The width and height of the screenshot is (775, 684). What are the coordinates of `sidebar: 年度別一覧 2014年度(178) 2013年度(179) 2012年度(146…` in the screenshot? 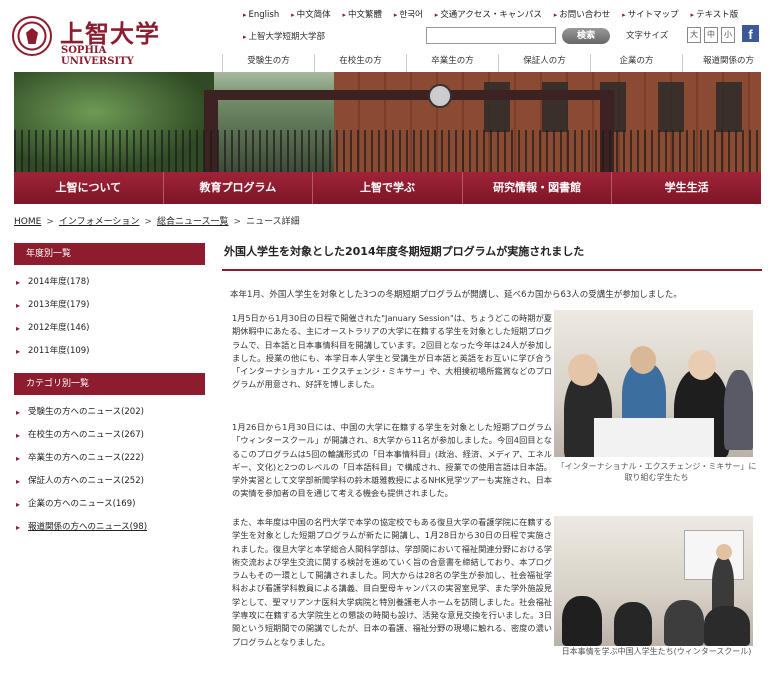 It's located at (109, 396).